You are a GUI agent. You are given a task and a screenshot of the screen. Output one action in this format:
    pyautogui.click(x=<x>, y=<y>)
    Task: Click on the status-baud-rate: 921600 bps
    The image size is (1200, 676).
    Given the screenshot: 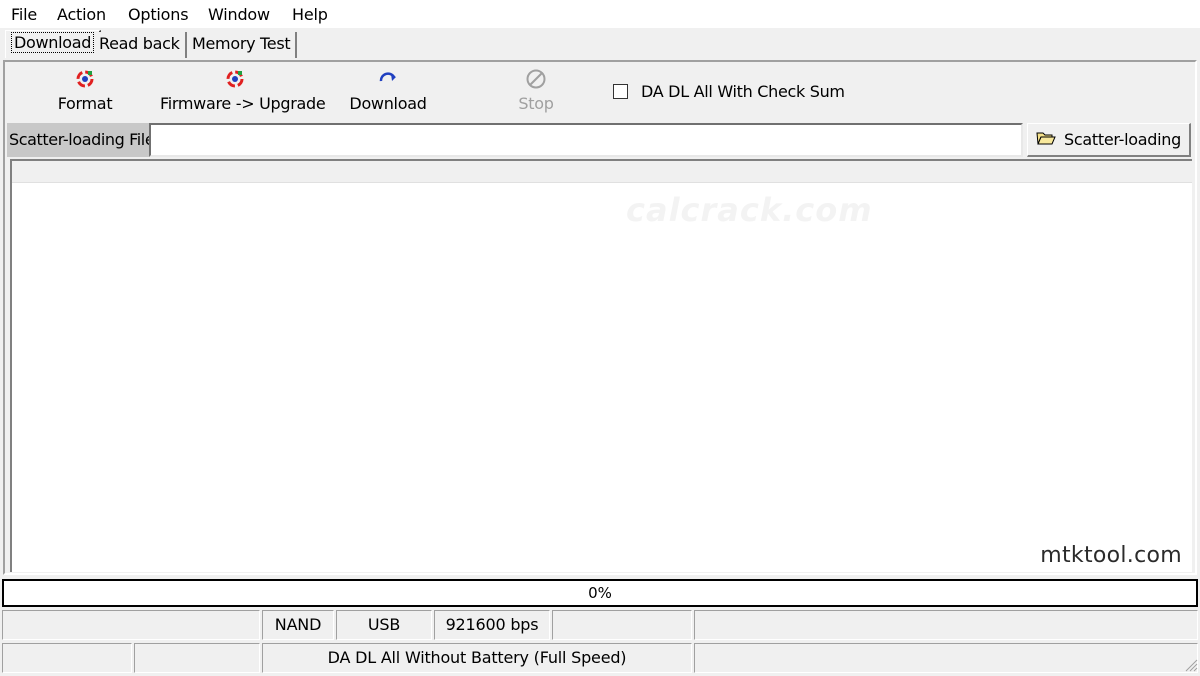 What is the action you would take?
    pyautogui.click(x=492, y=625)
    